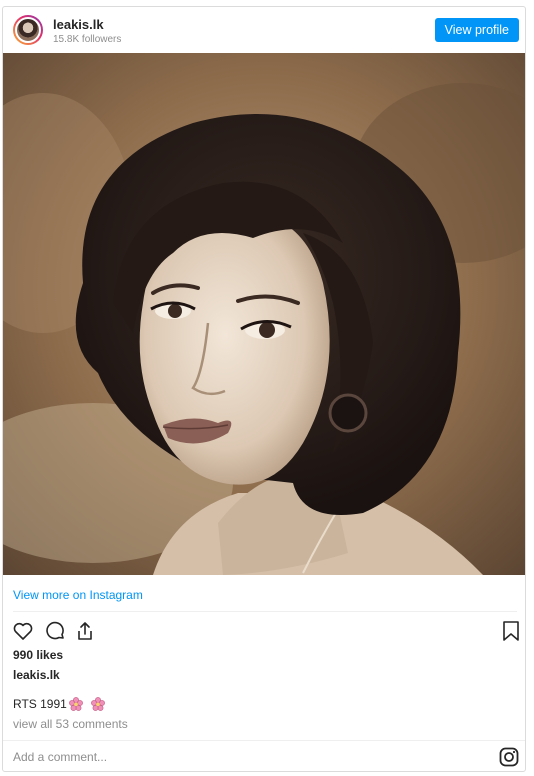 The width and height of the screenshot is (534, 776). What do you see at coordinates (28, 30) in the screenshot?
I see `avatar` at bounding box center [28, 30].